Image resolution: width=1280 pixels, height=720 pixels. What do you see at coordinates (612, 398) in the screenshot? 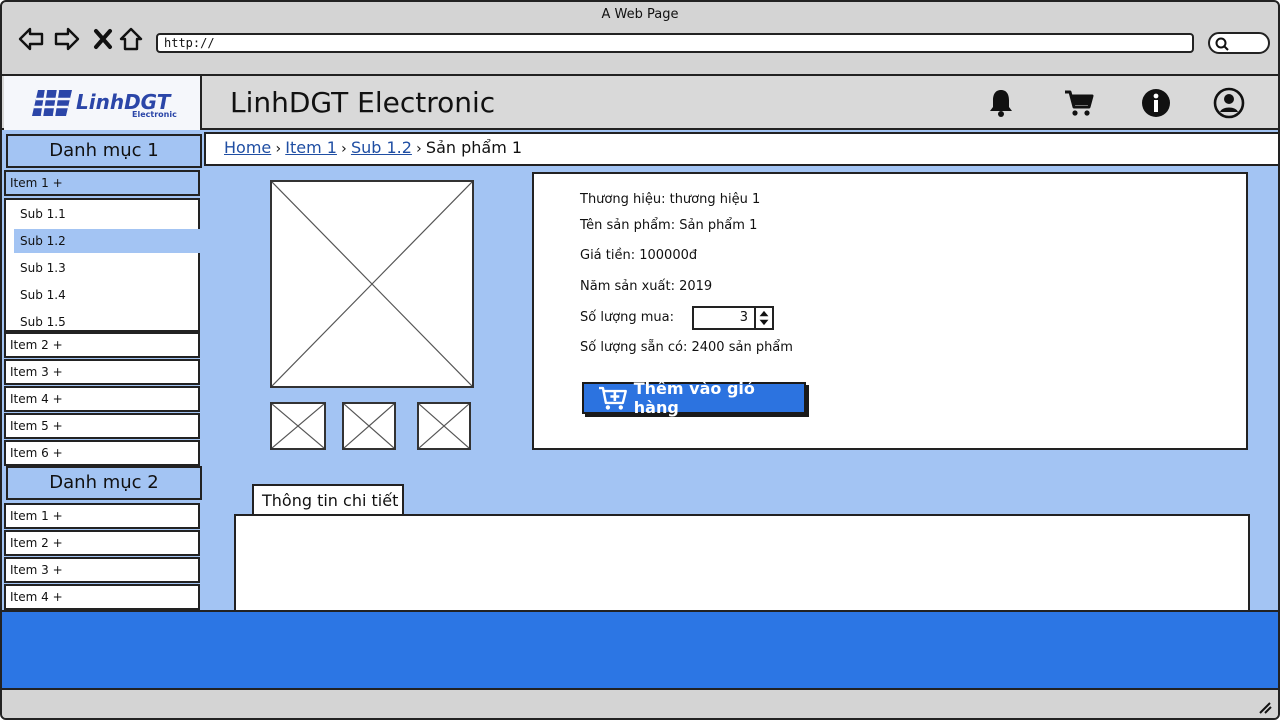
I see `cart-plus-icon` at bounding box center [612, 398].